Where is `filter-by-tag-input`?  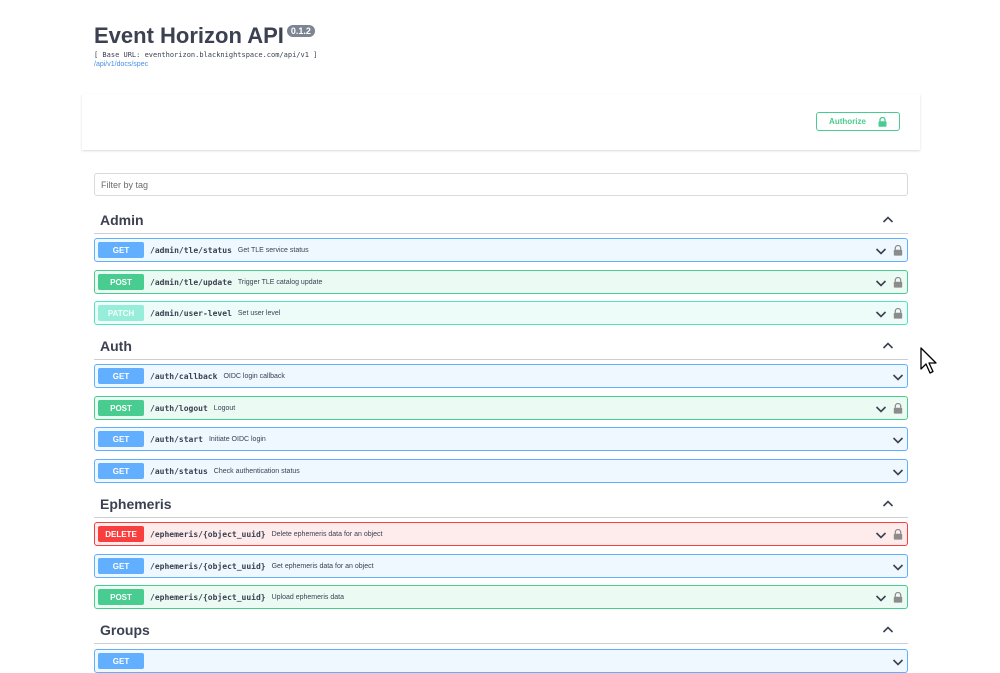
filter-by-tag-input is located at coordinates (501, 184).